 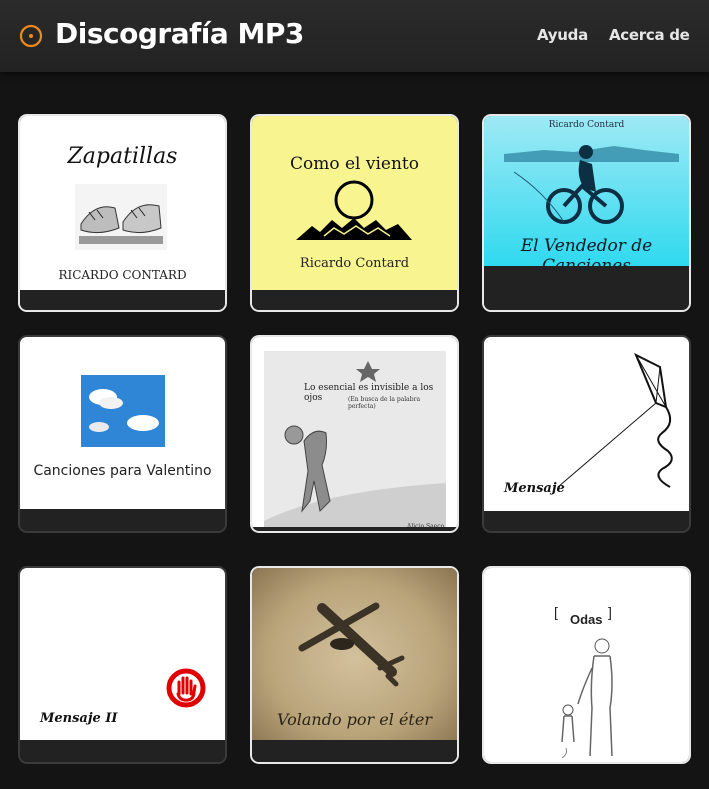 I want to click on album-subtitle: (En busca de la palabra perfecta), so click(x=384, y=403).